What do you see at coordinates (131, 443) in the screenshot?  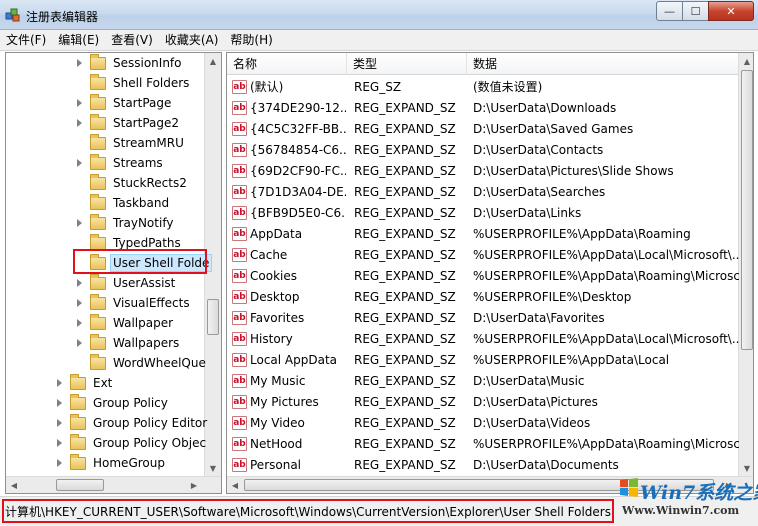 I see `tree-item: Group Policy Objec` at bounding box center [131, 443].